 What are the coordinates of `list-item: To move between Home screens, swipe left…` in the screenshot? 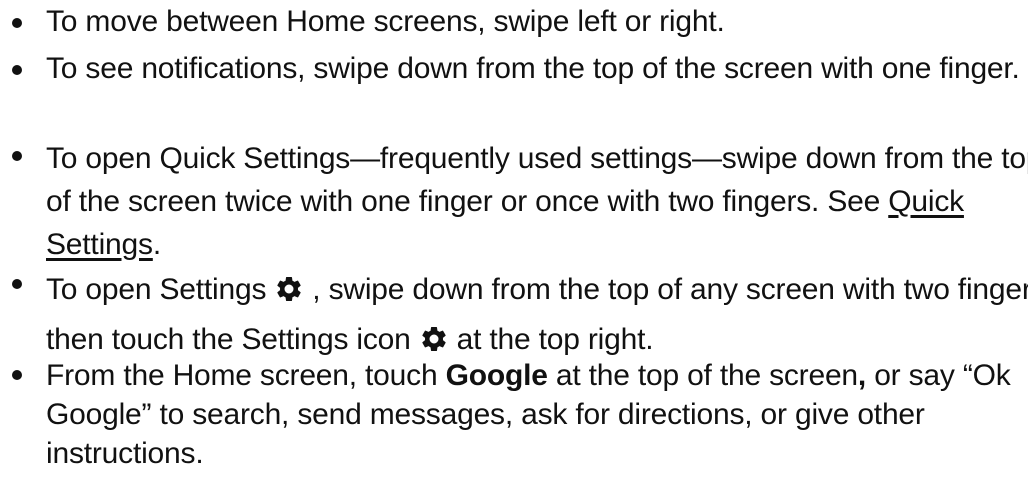 It's located at (514, 22).